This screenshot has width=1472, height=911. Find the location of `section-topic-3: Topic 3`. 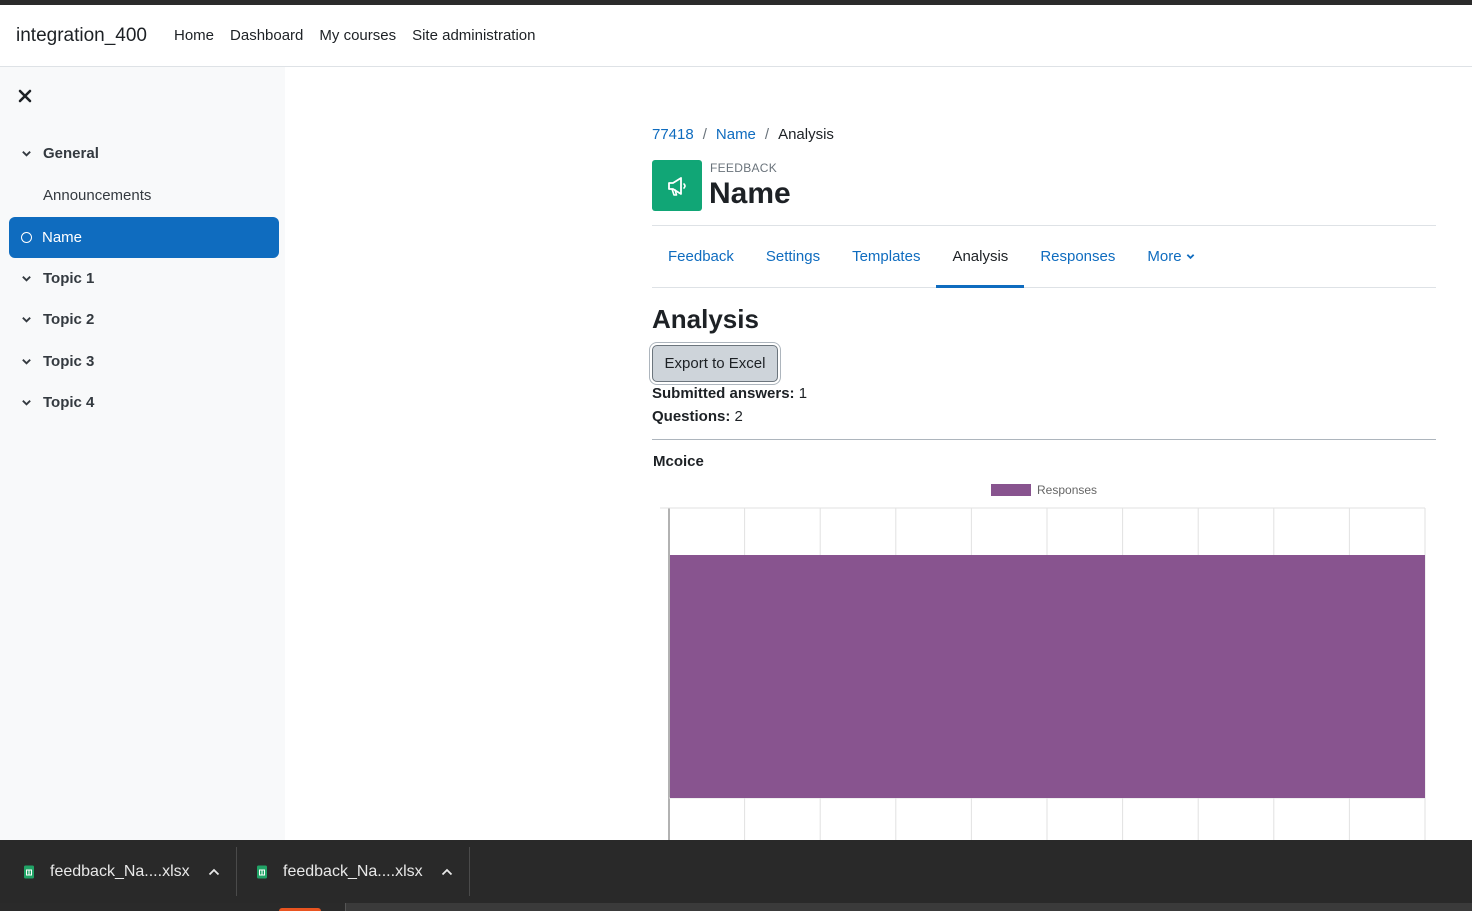

section-topic-3: Topic 3 is located at coordinates (144, 361).